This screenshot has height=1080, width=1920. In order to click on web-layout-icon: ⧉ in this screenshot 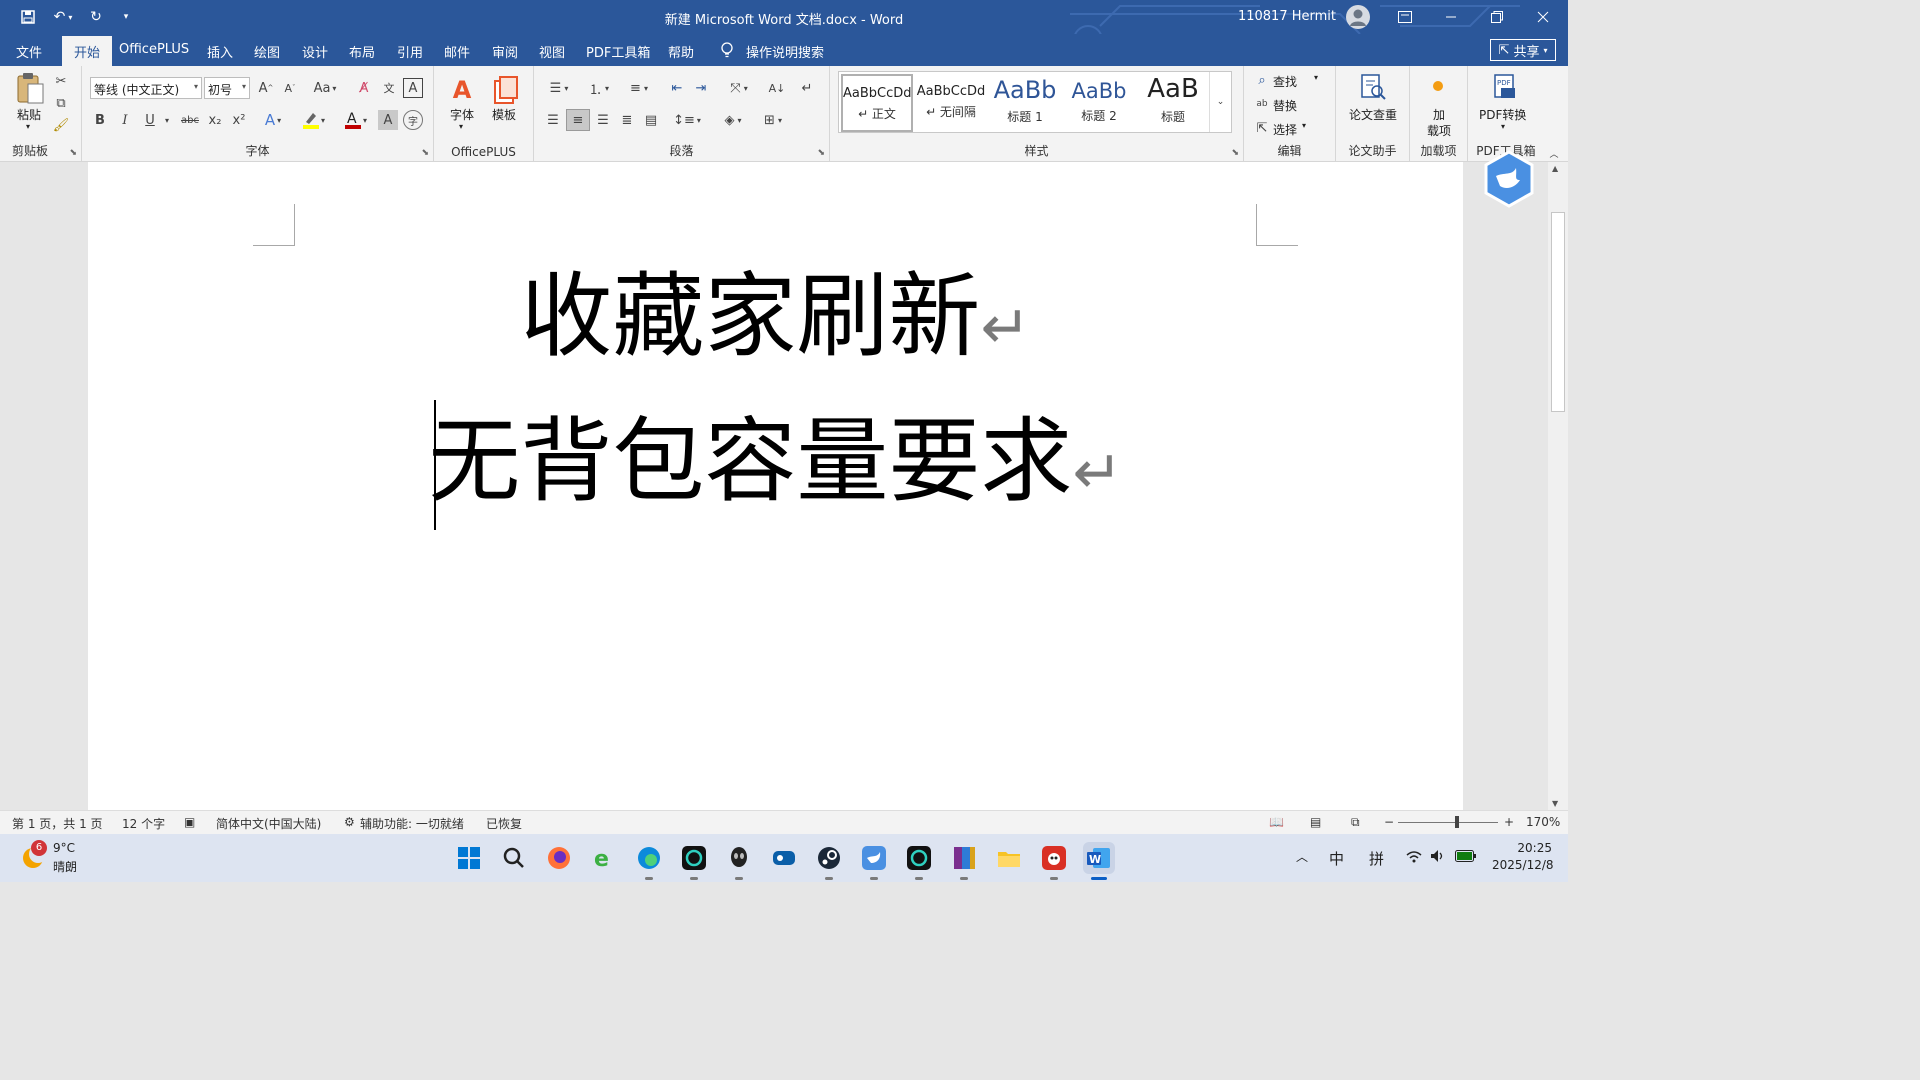, I will do `click(1355, 822)`.